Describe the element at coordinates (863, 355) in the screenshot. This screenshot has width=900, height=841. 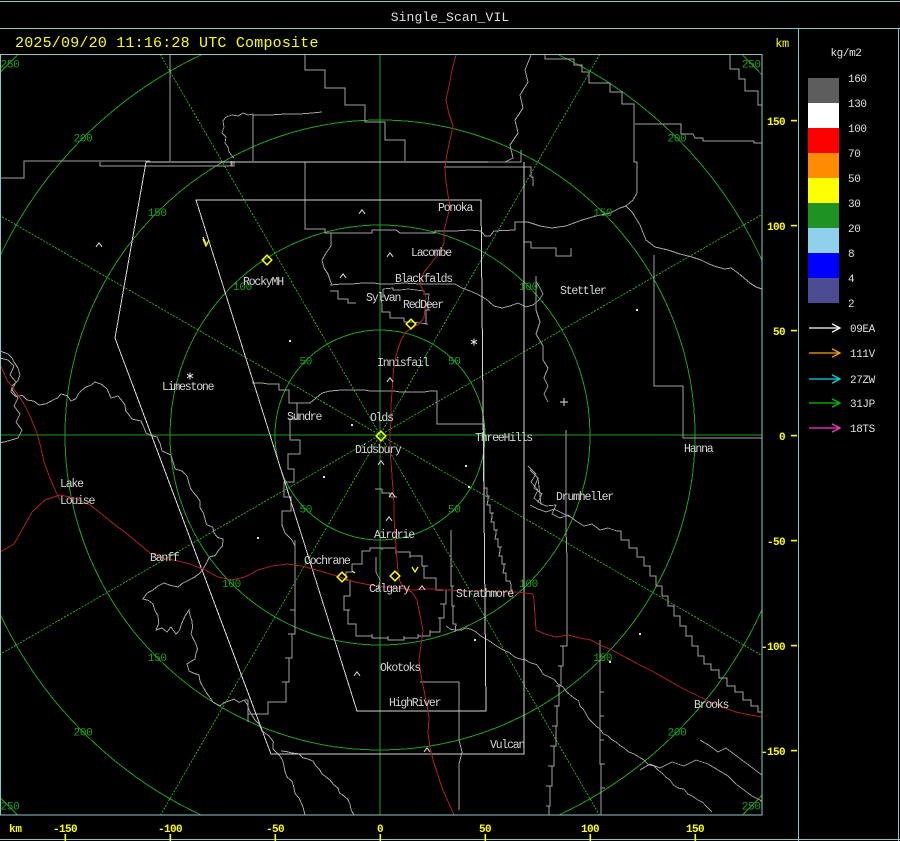
I see `svg-text: 111V` at that location.